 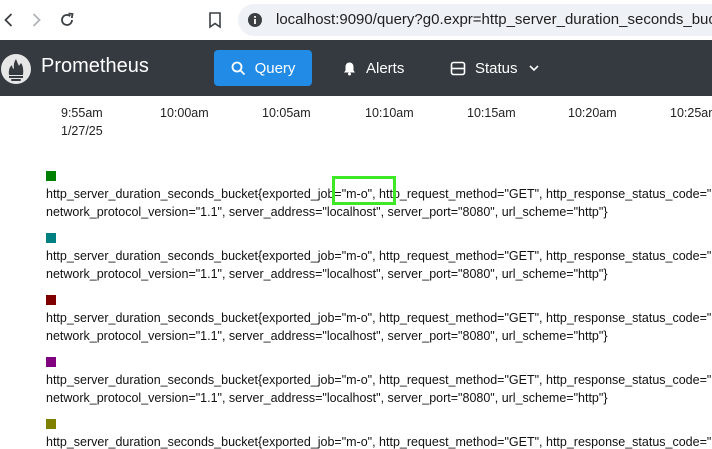 I want to click on query-nav-label: Query, so click(x=275, y=68).